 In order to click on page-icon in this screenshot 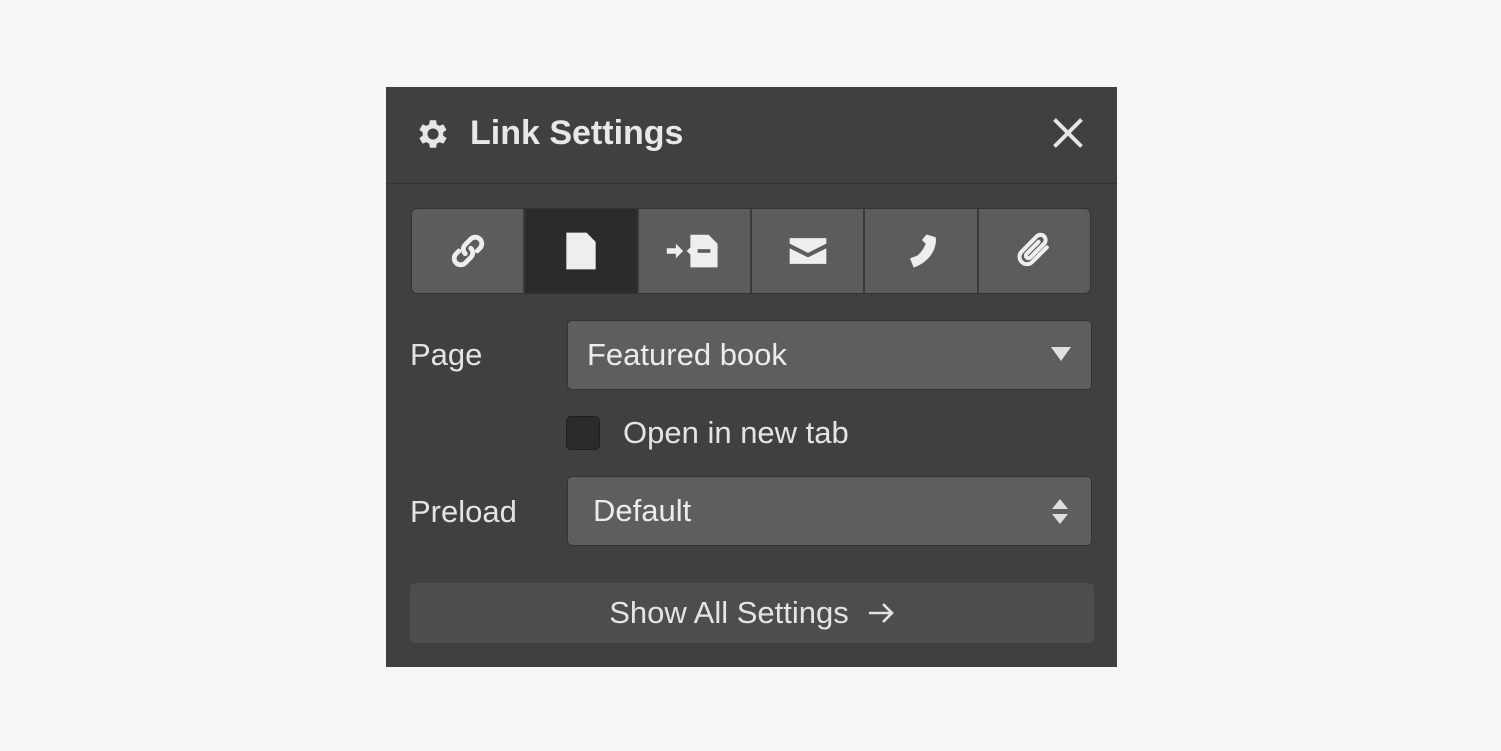, I will do `click(581, 251)`.